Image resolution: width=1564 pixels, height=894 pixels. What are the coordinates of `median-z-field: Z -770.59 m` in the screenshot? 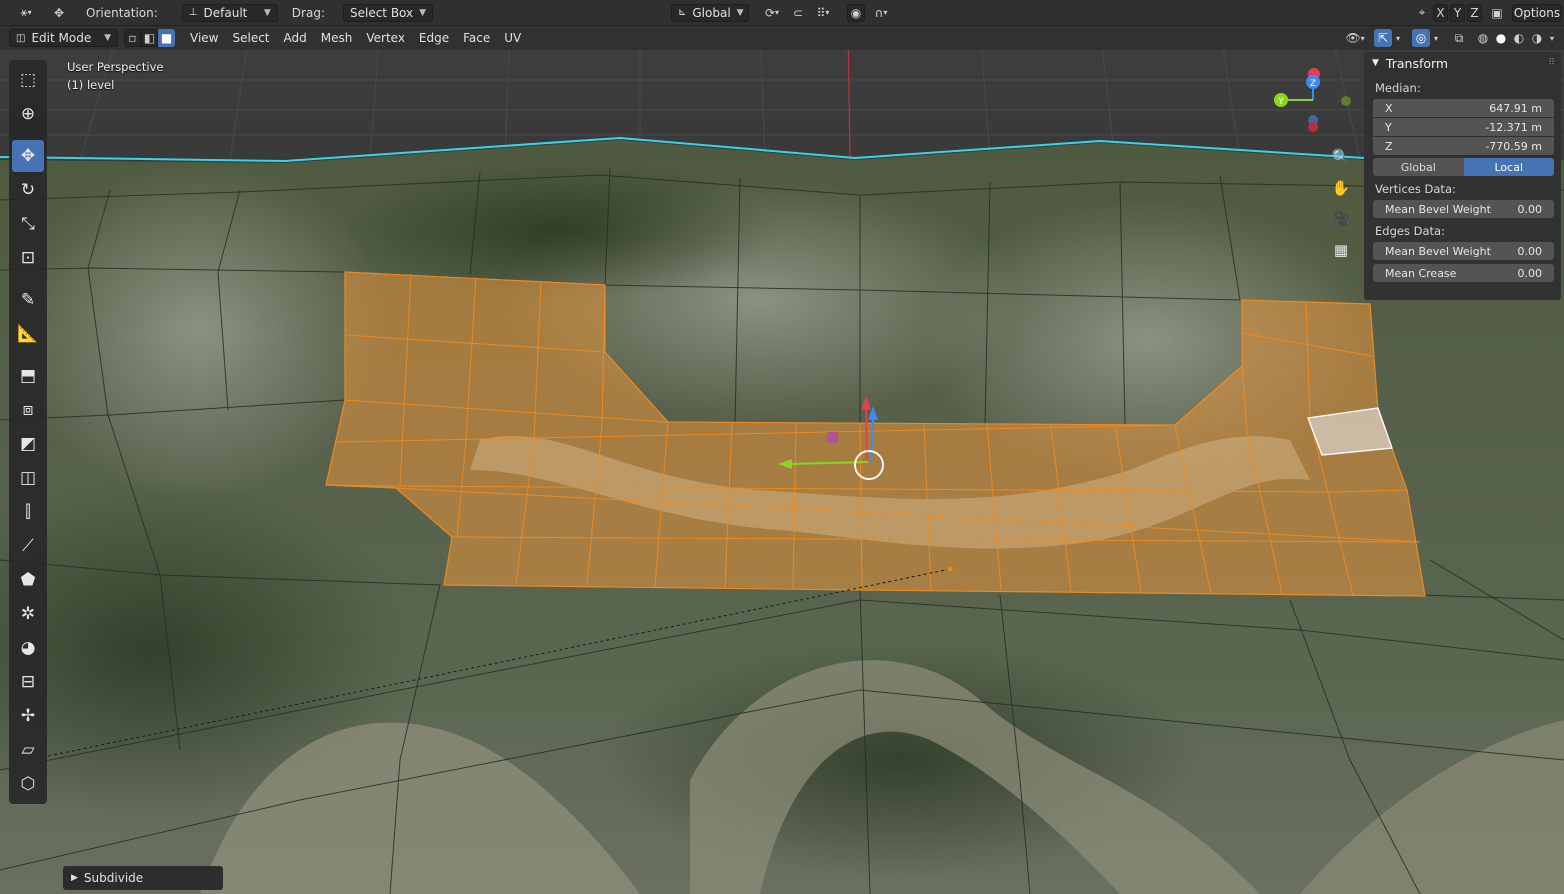 It's located at (1463, 146).